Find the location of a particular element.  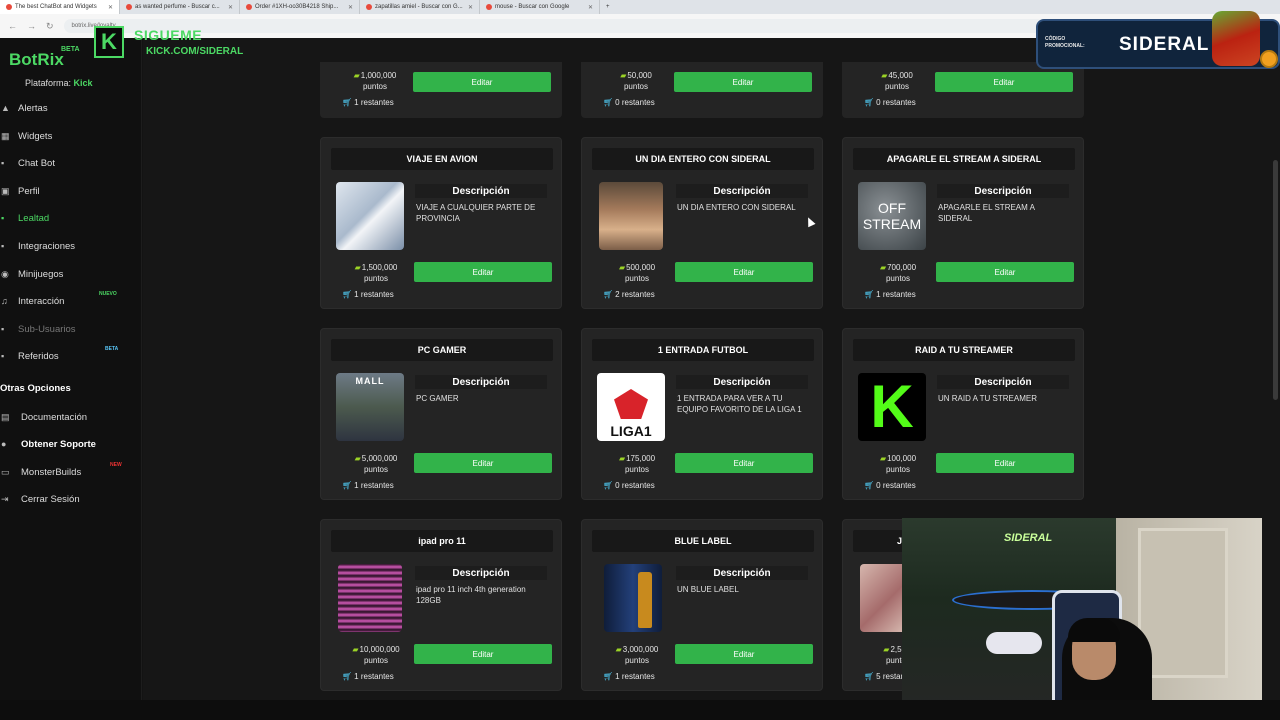

webcam-overlay: SIDERAL is located at coordinates (1082, 619).